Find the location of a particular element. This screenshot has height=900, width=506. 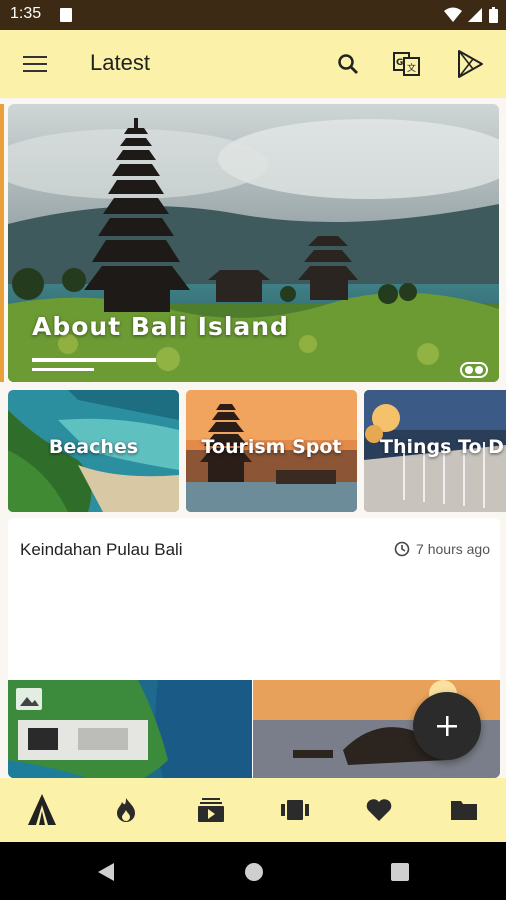

folder-icon is located at coordinates (463, 810).